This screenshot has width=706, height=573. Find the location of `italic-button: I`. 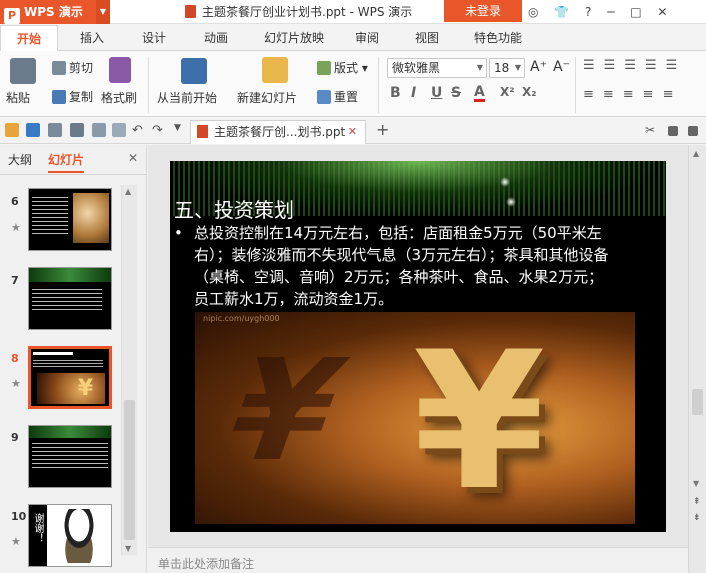

italic-button: I is located at coordinates (413, 93).